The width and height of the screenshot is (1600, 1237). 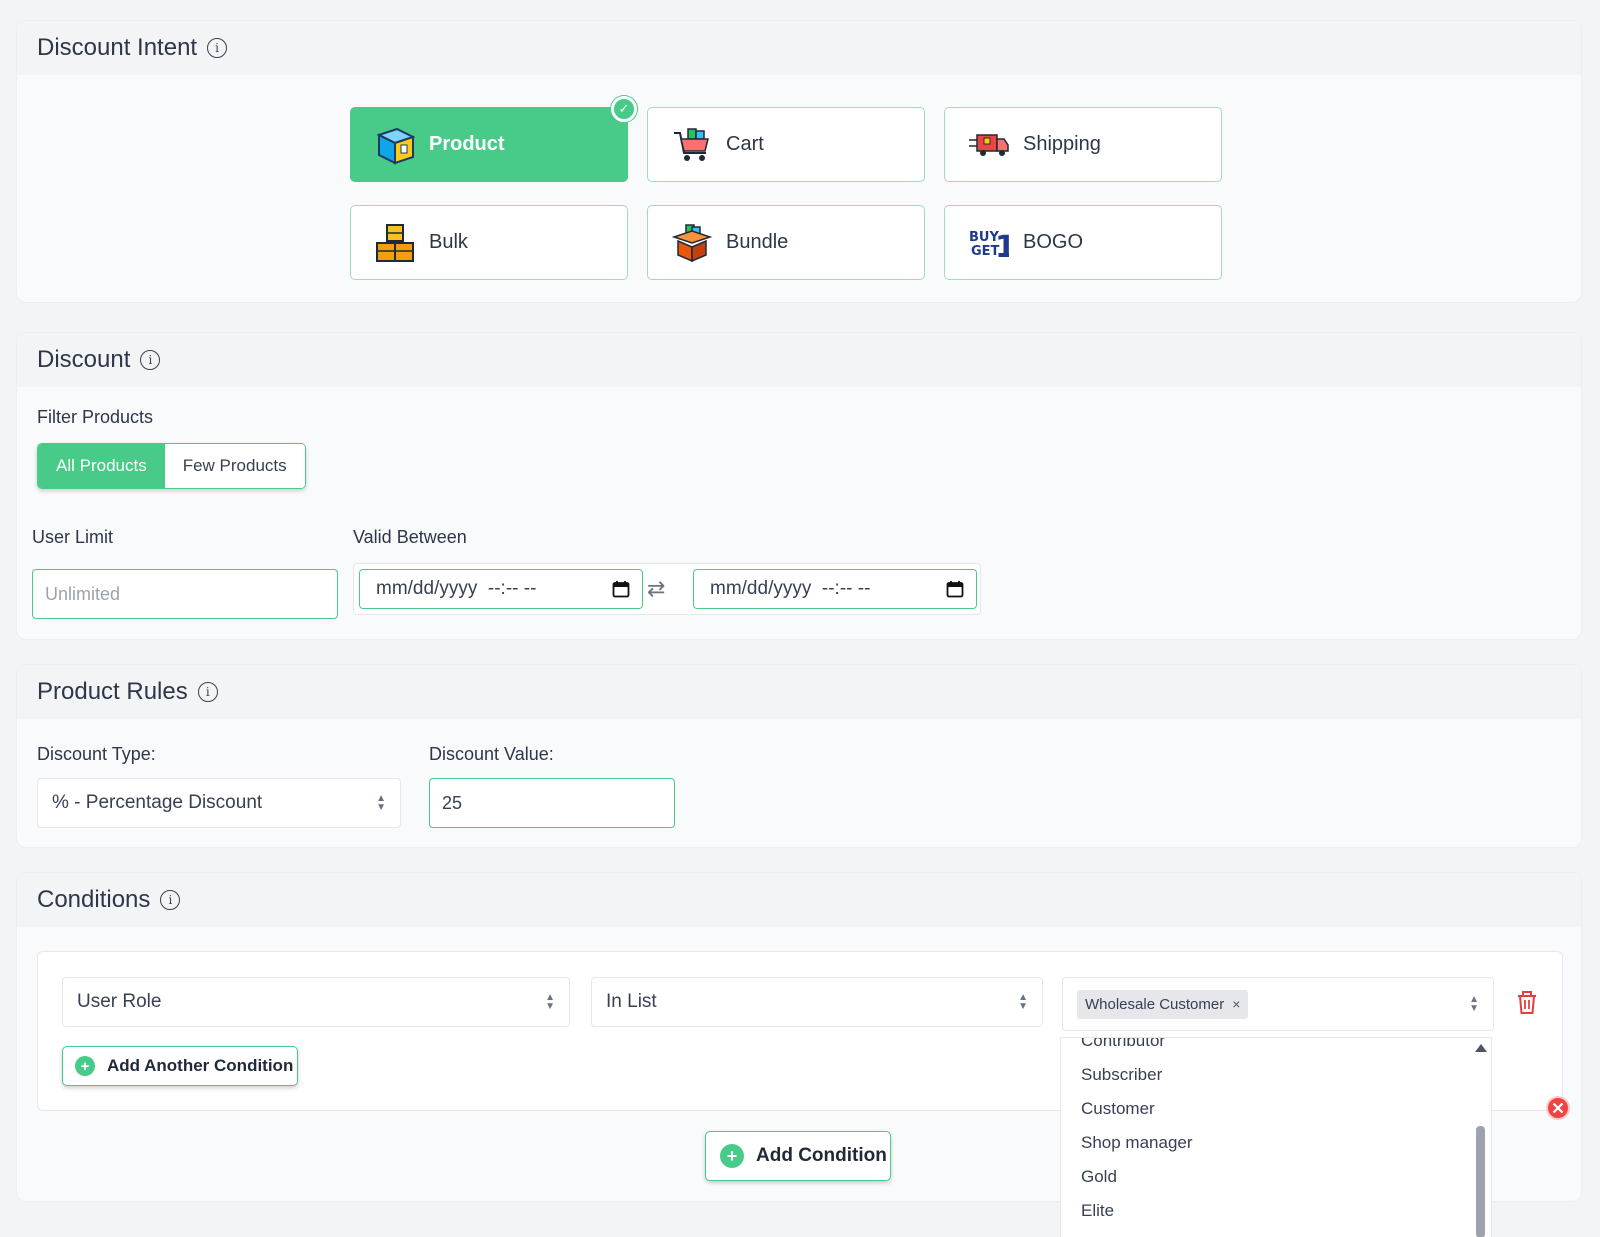 I want to click on filter-products-toggle: All Products Few Products, so click(x=171, y=466).